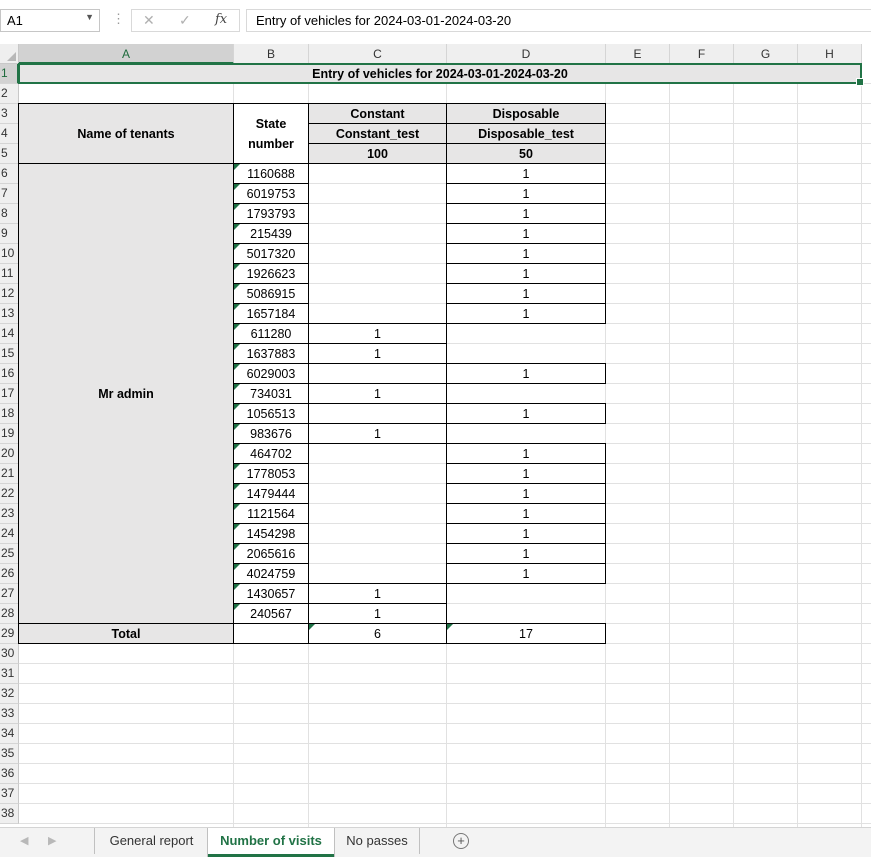 Image resolution: width=871 pixels, height=857 pixels. I want to click on row-header: 31, so click(9, 674).